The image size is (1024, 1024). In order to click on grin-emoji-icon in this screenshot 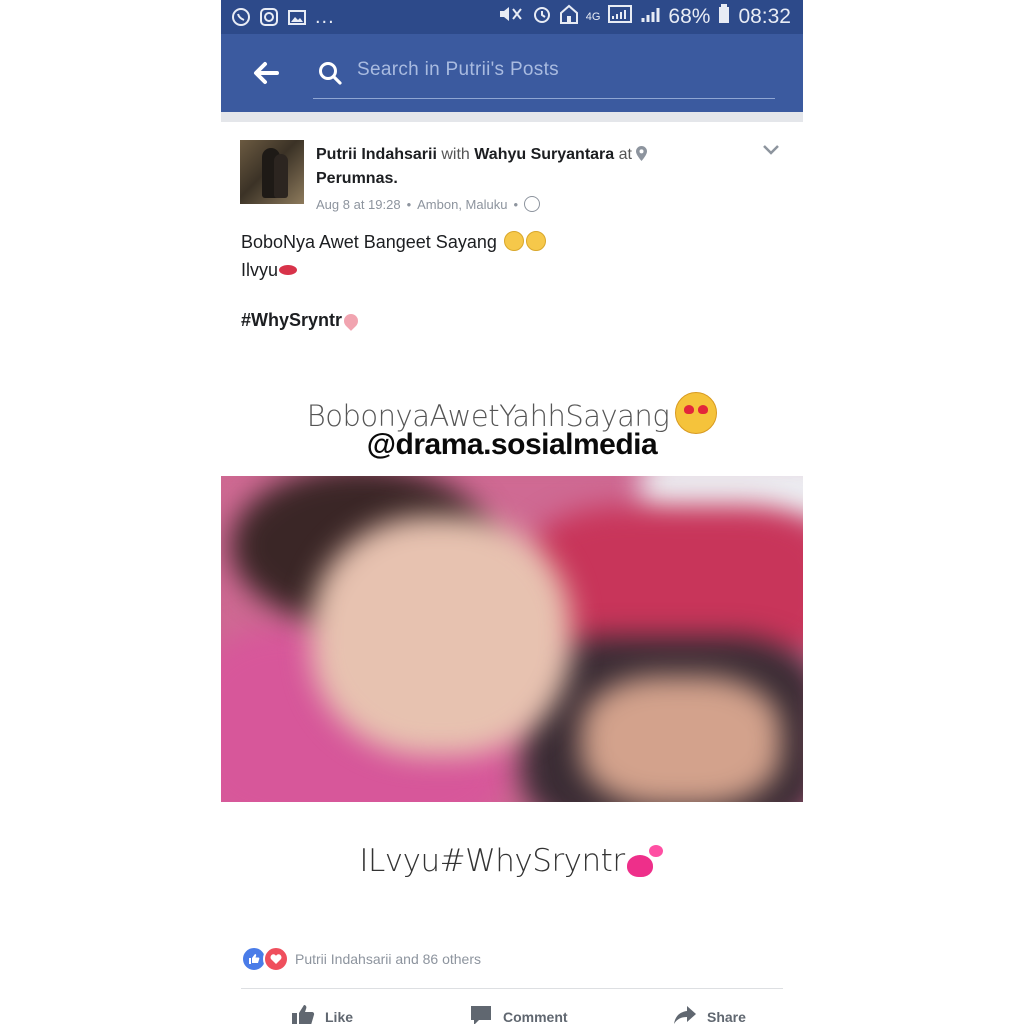, I will do `click(513, 241)`.